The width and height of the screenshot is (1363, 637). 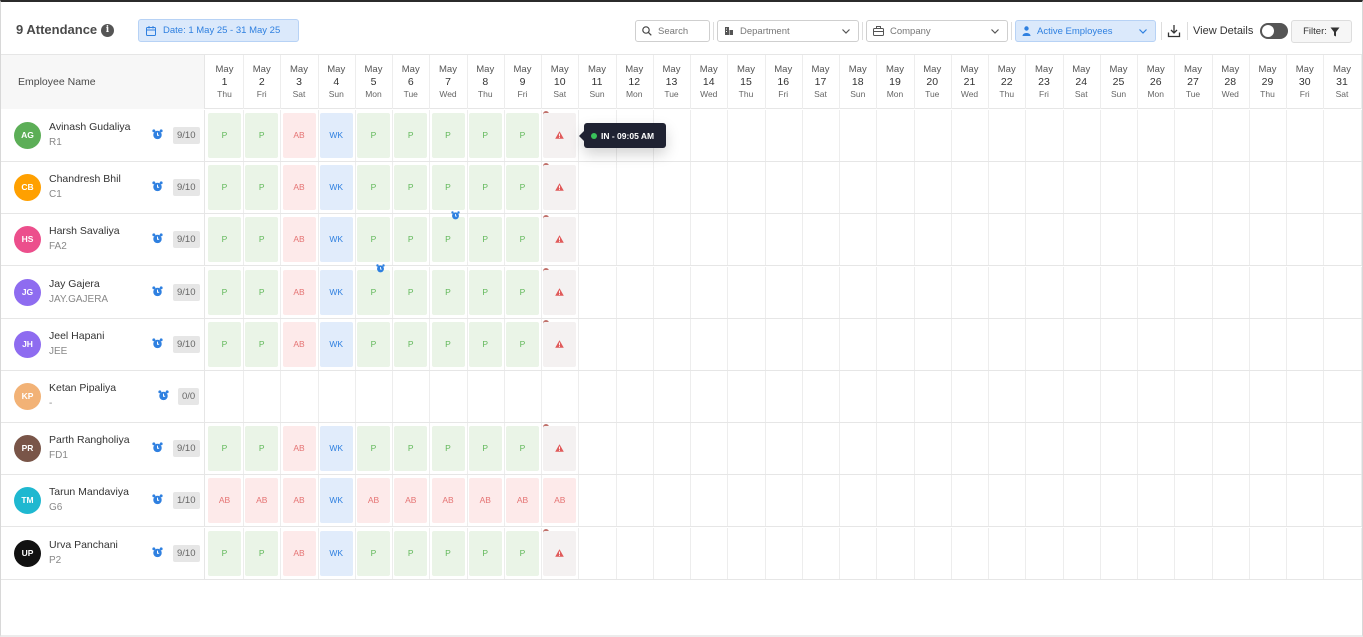 I want to click on avatar: PR, so click(x=27, y=449).